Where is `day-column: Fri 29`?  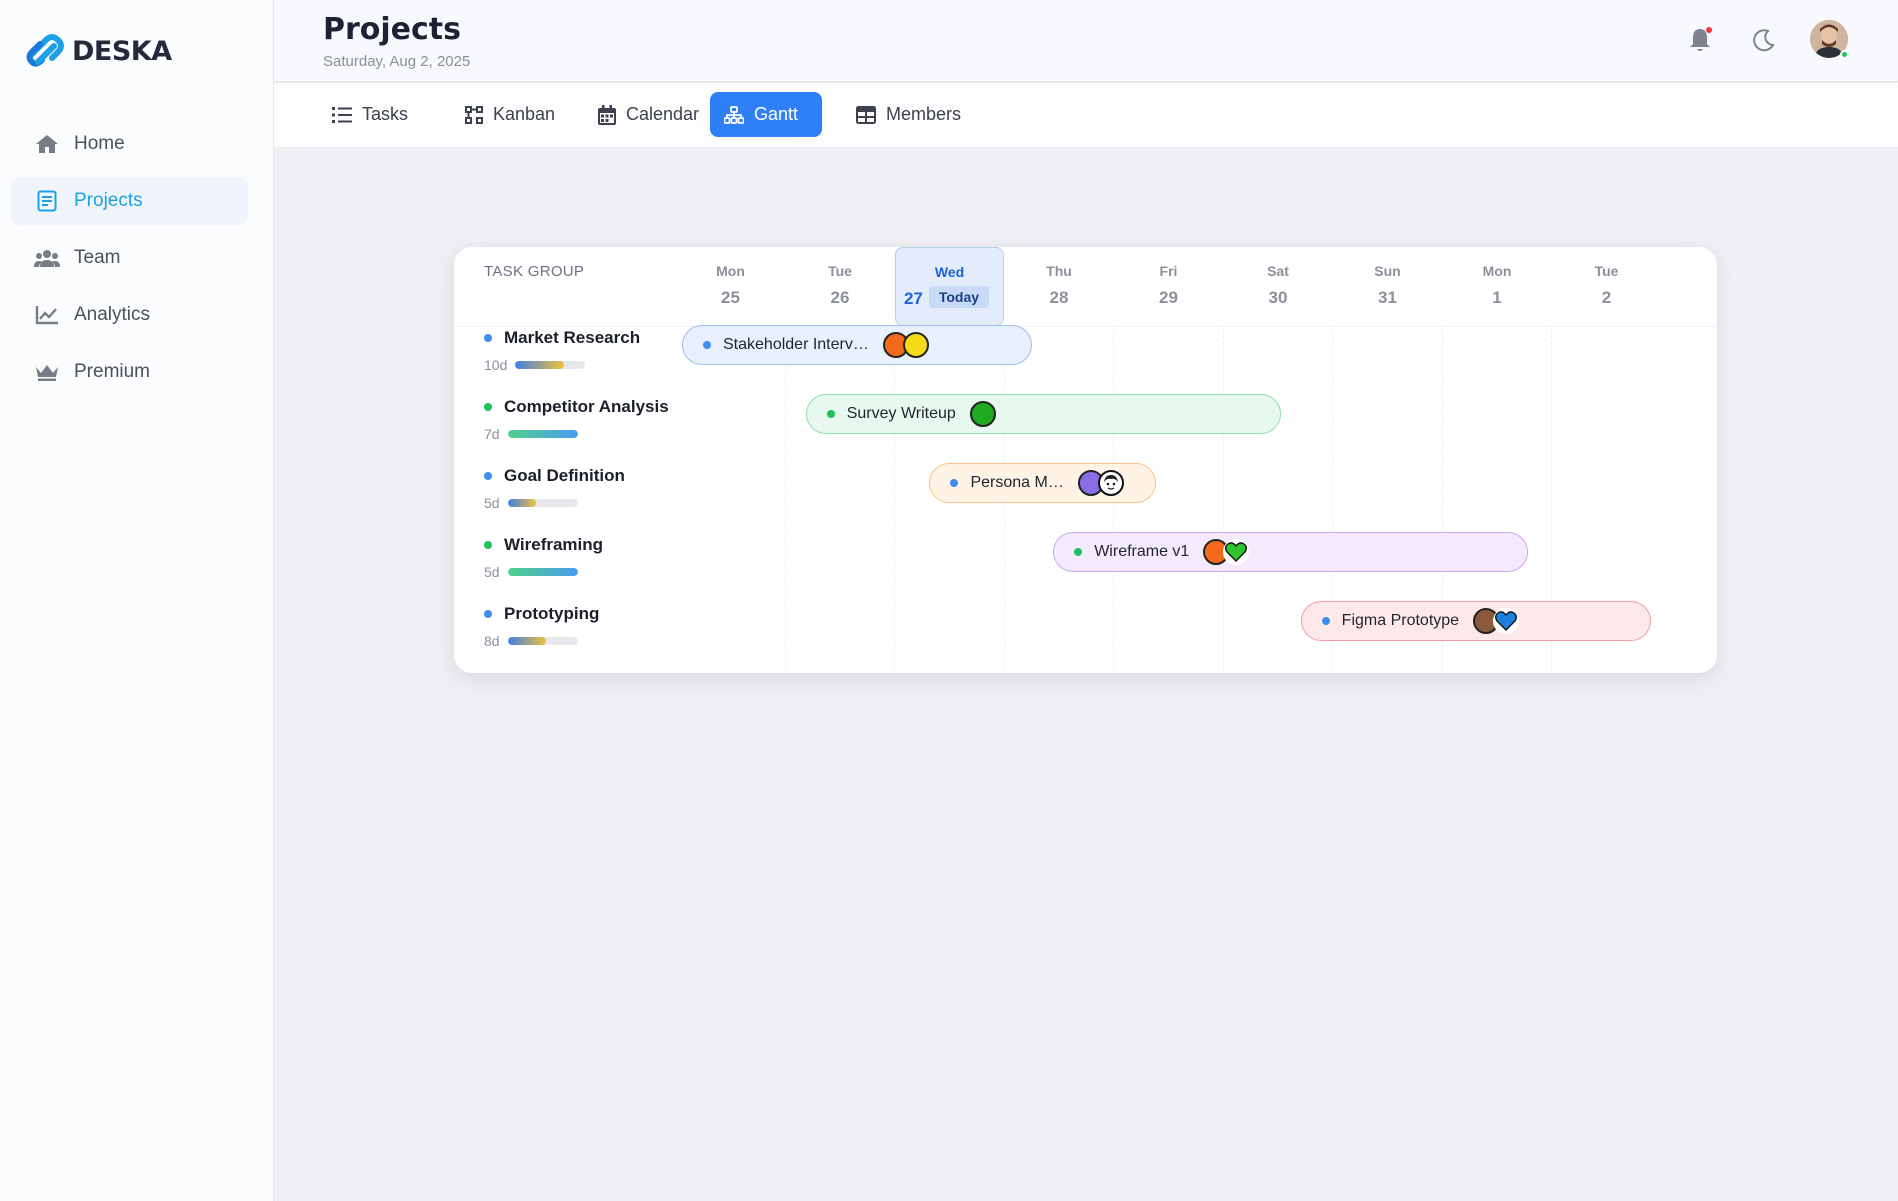
day-column: Fri 29 is located at coordinates (1168, 286).